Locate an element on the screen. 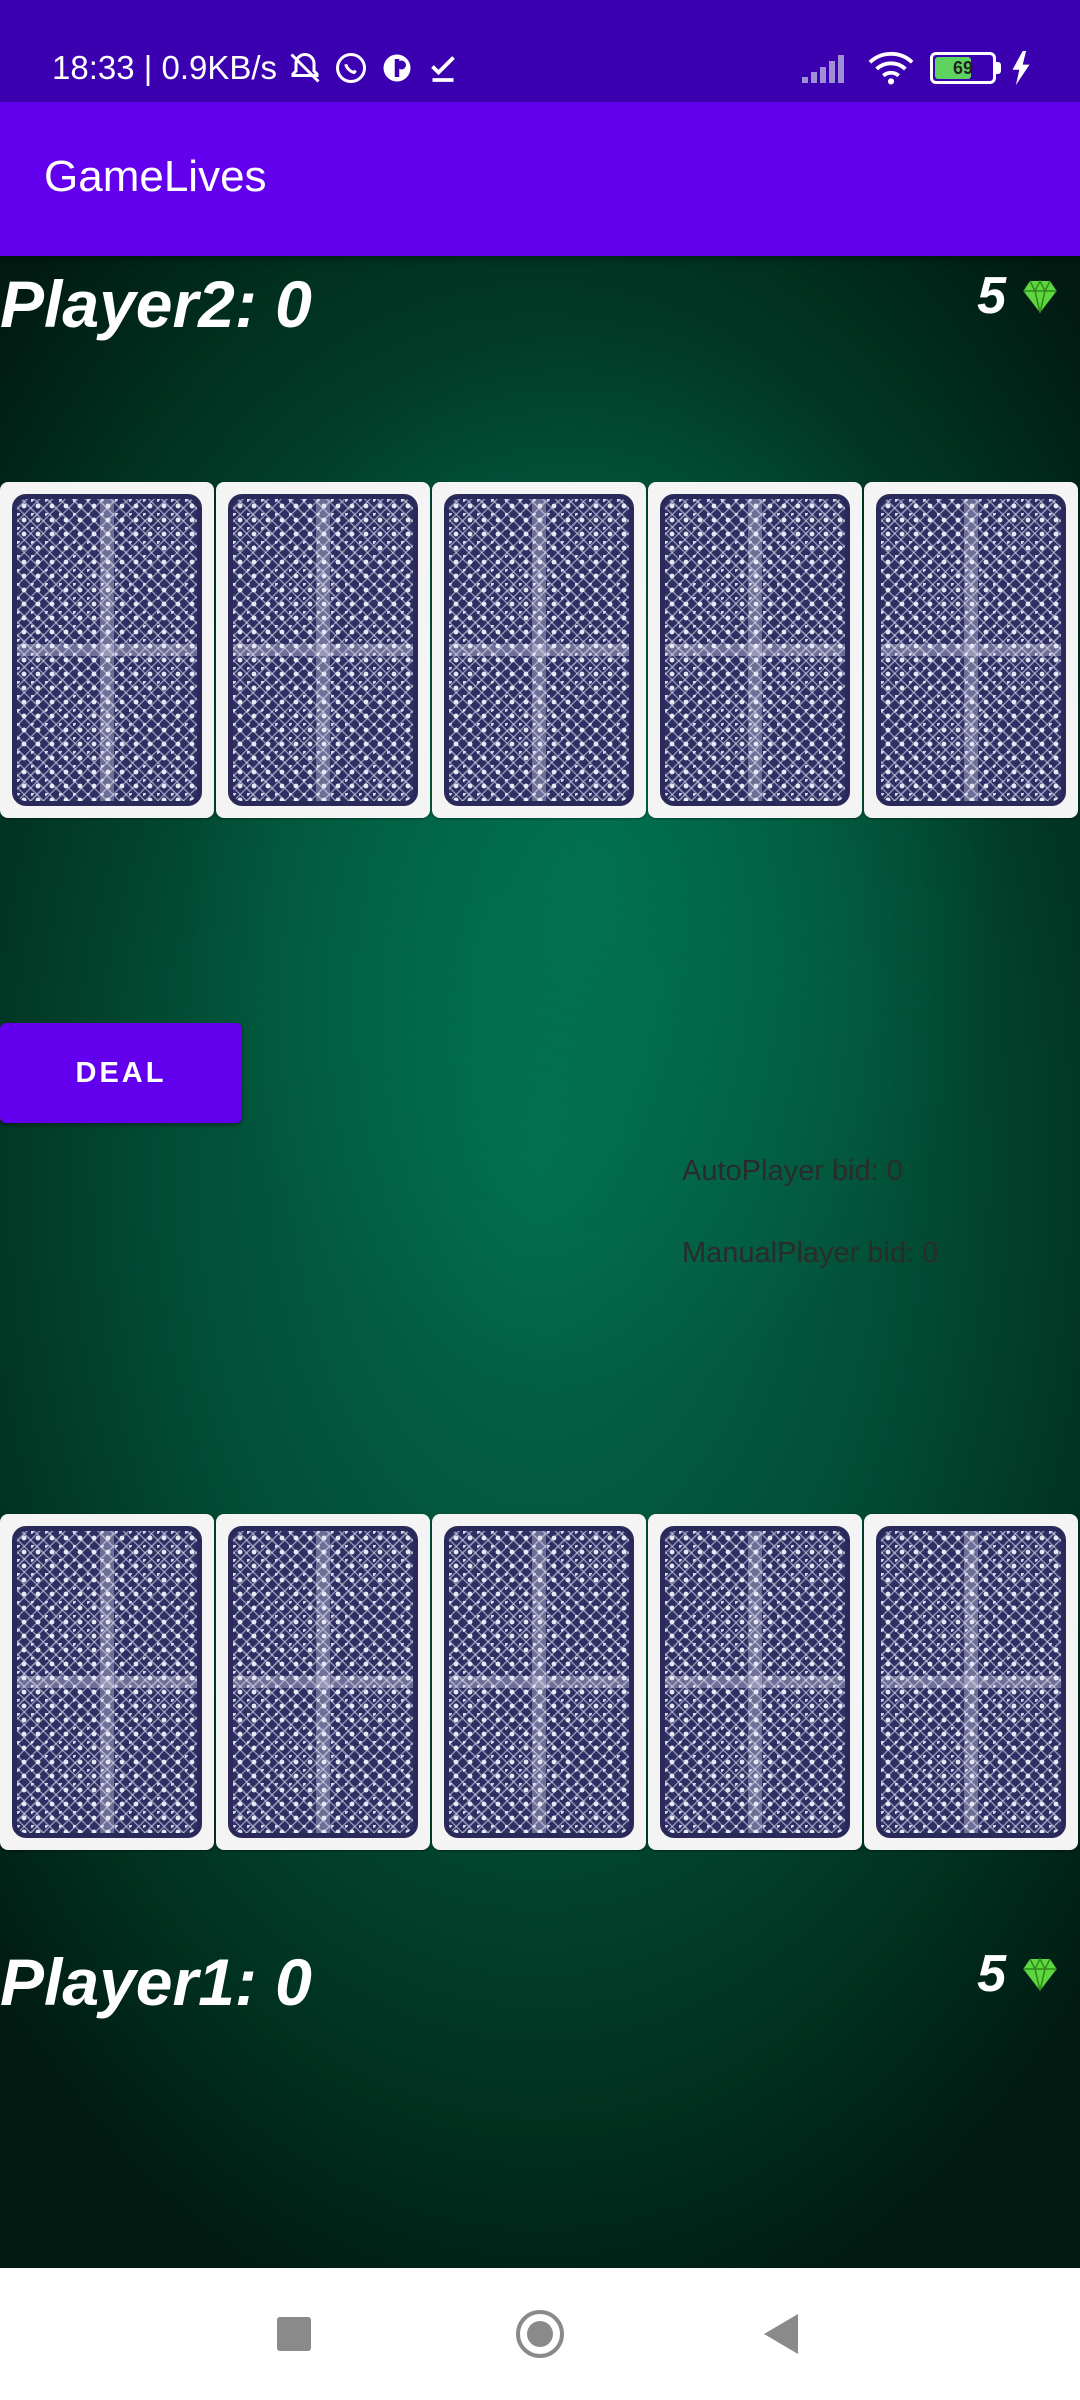  status-left: 18:33 | 0.9KB/s is located at coordinates (256, 68).